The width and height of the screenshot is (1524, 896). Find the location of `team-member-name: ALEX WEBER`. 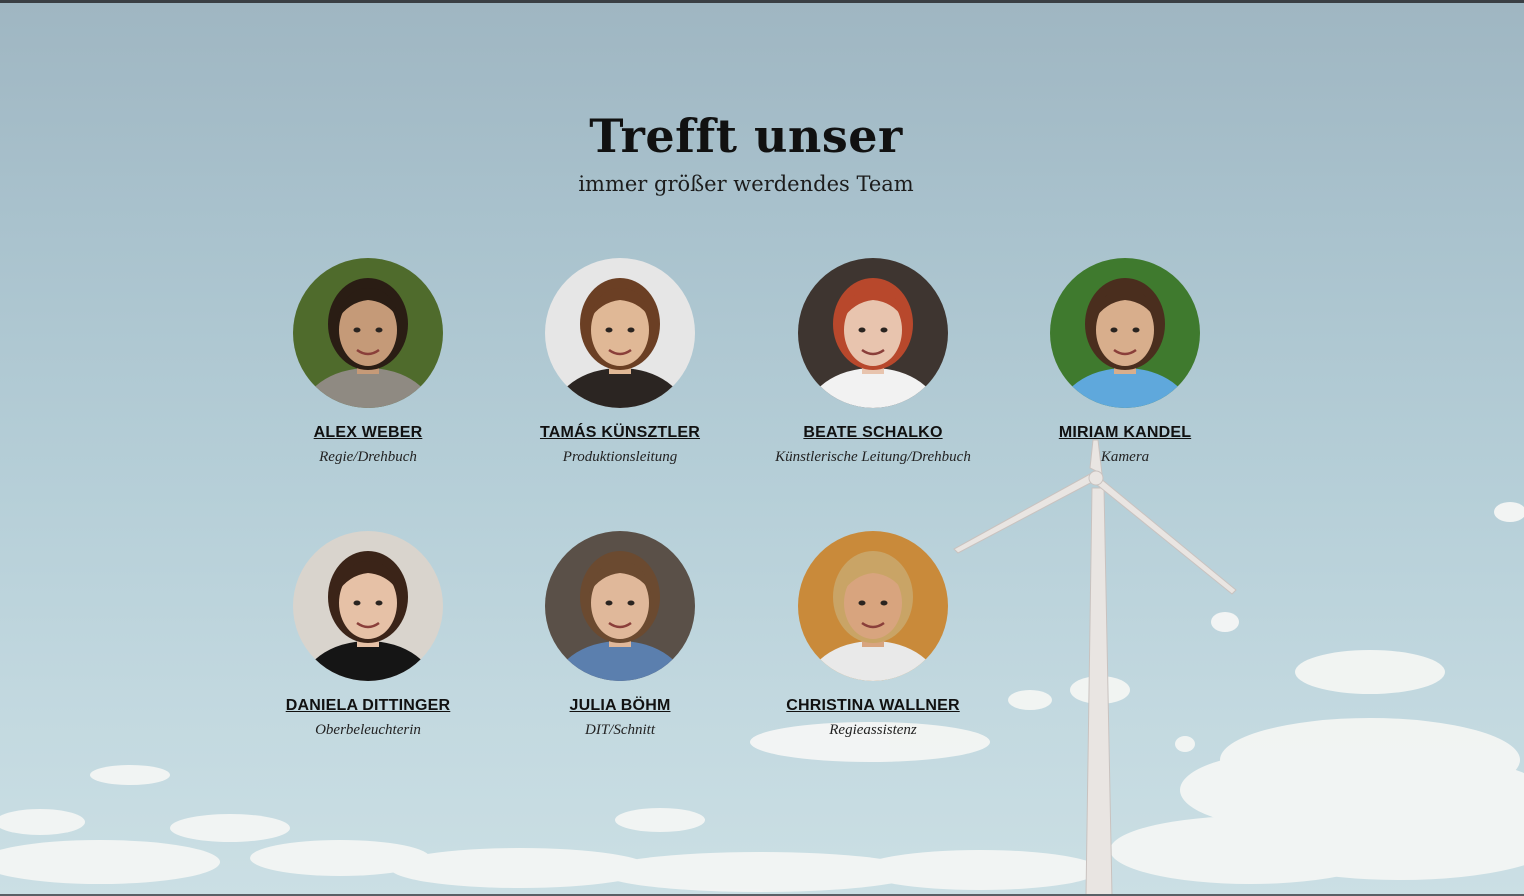

team-member-name: ALEX WEBER is located at coordinates (368, 433).